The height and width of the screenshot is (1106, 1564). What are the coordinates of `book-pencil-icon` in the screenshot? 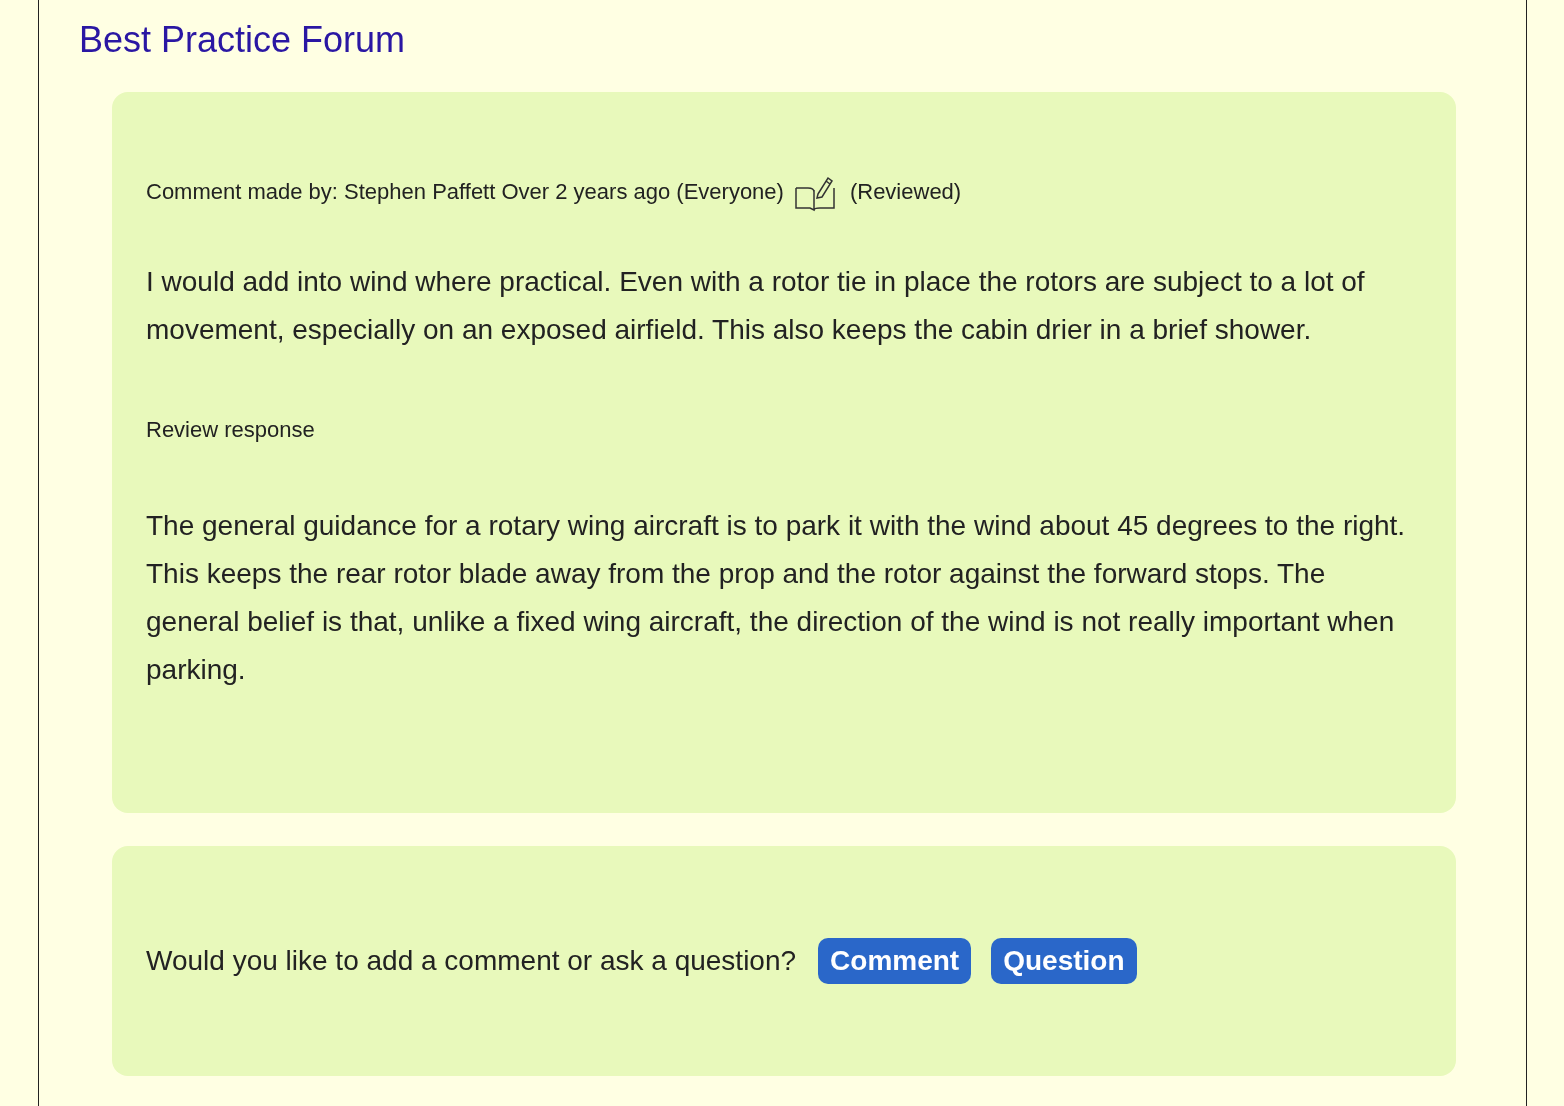 It's located at (814, 193).